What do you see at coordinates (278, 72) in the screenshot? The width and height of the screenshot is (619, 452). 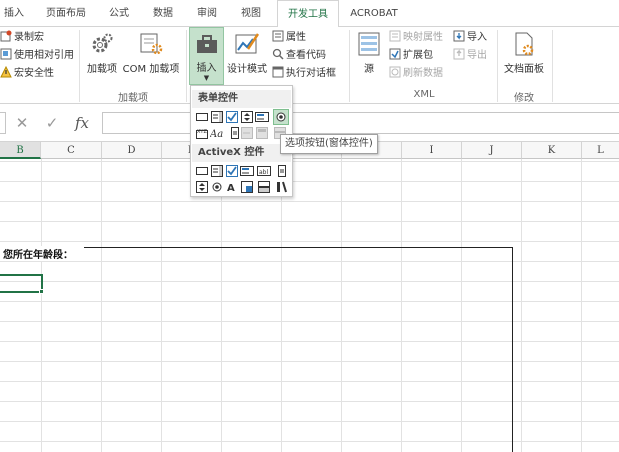 I see `run-dialog-icon` at bounding box center [278, 72].